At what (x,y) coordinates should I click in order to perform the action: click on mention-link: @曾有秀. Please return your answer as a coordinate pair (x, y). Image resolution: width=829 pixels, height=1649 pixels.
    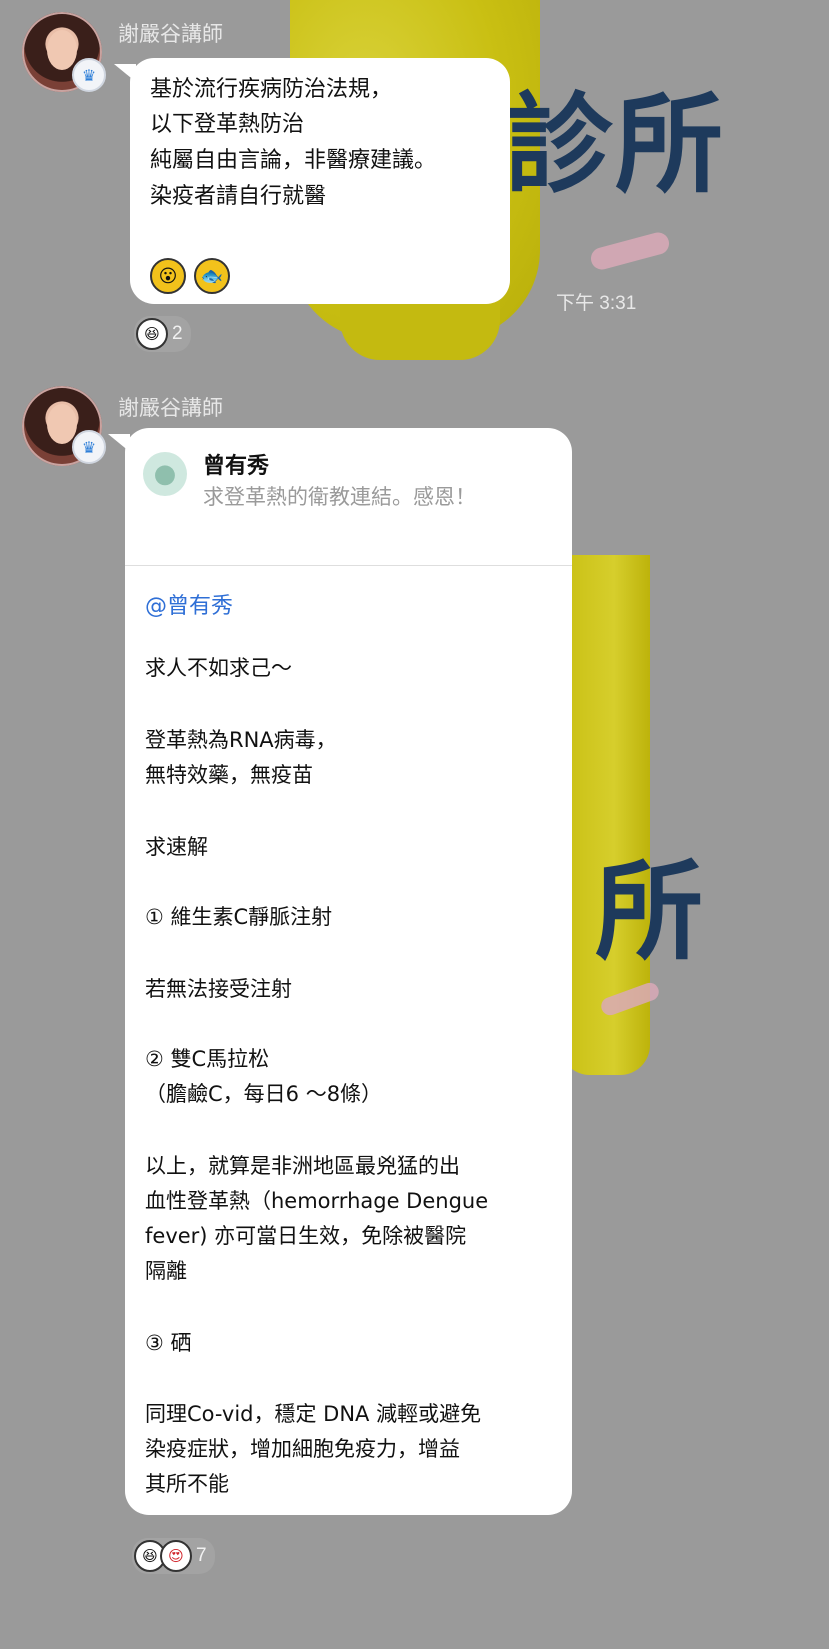
    Looking at the image, I should click on (189, 604).